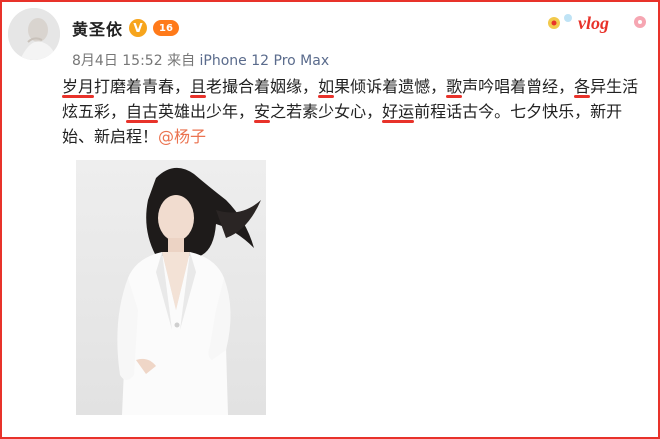 This screenshot has height=439, width=660. I want to click on verified-badge-icon: V, so click(138, 28).